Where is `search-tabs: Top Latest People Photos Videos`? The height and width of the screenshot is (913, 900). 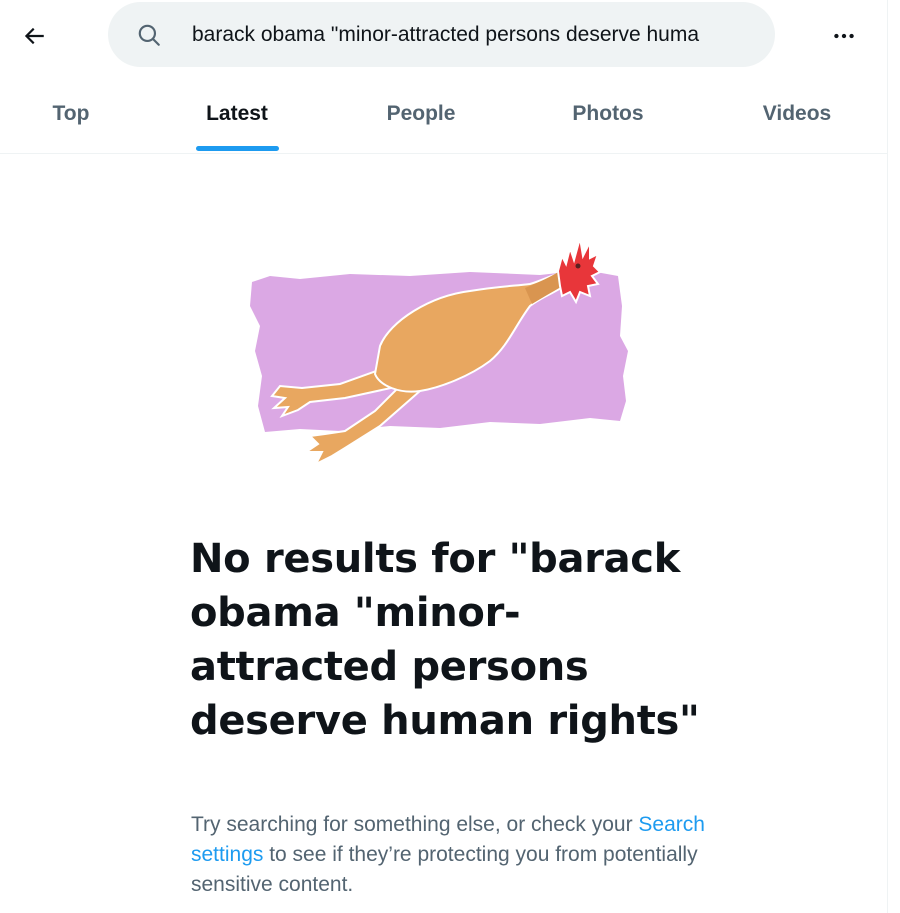 search-tabs: Top Latest People Photos Videos is located at coordinates (444, 115).